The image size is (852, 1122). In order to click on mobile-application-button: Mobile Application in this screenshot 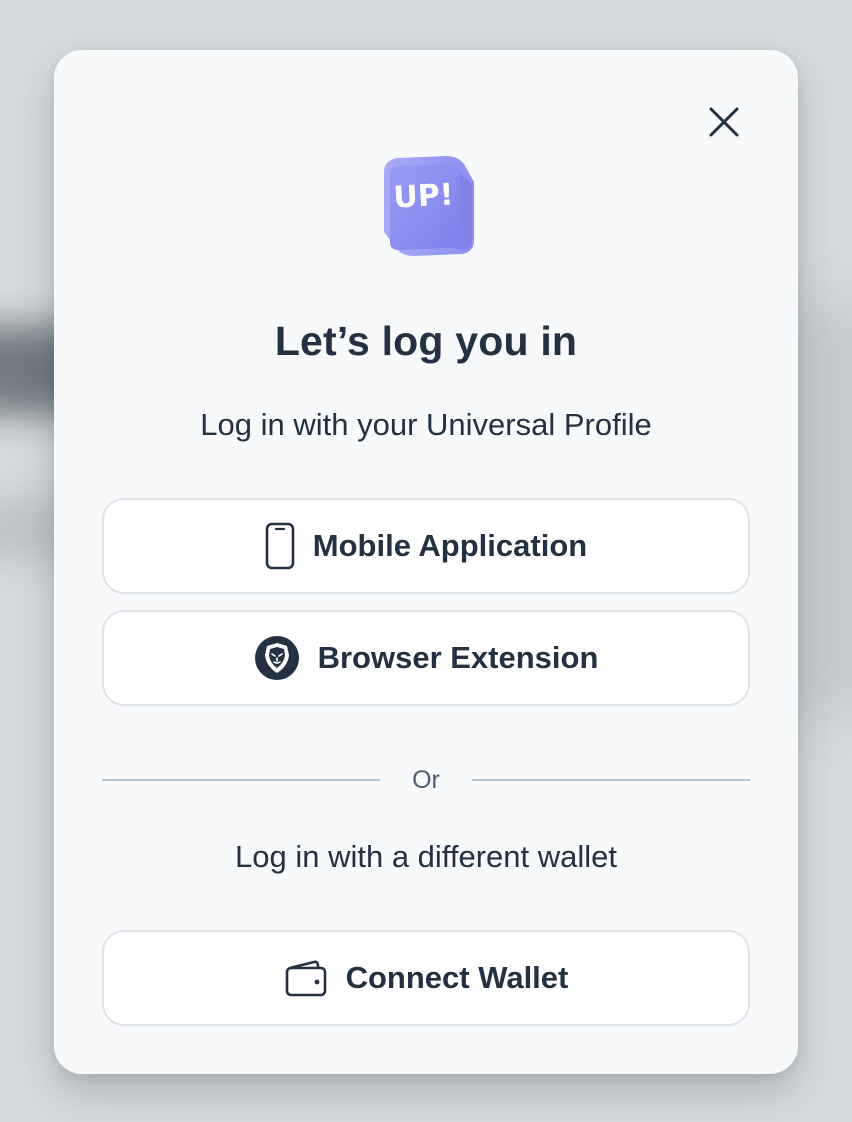, I will do `click(426, 546)`.